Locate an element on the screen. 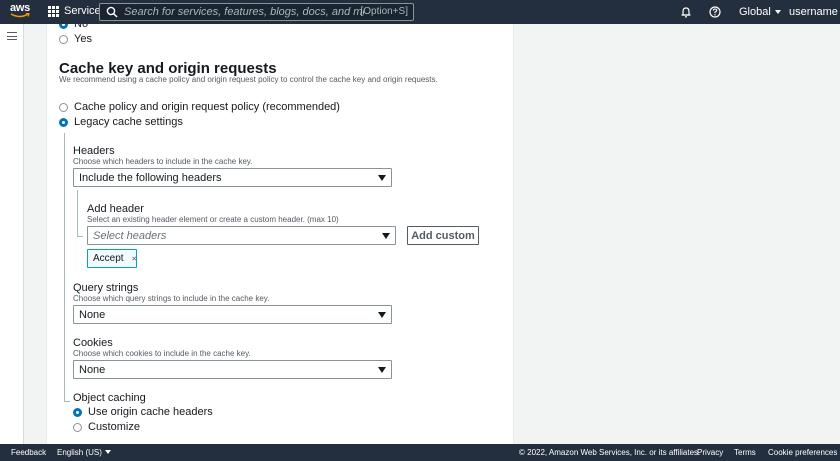 The image size is (840, 461). cookies-label: Cookies is located at coordinates (93, 343).